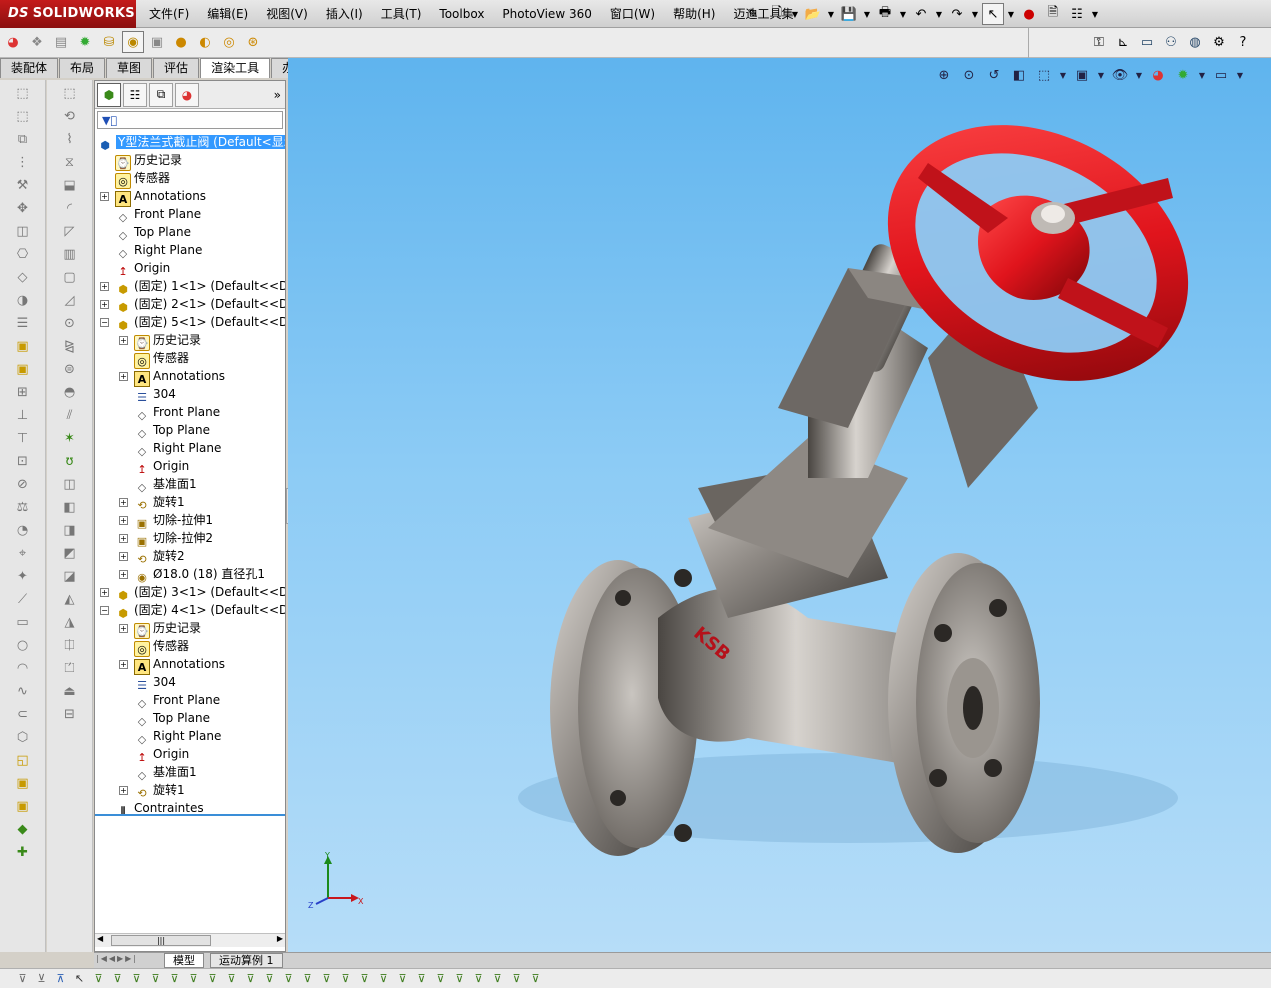 This screenshot has width=1271, height=988. I want to click on scene-icon: ▤, so click(61, 42).